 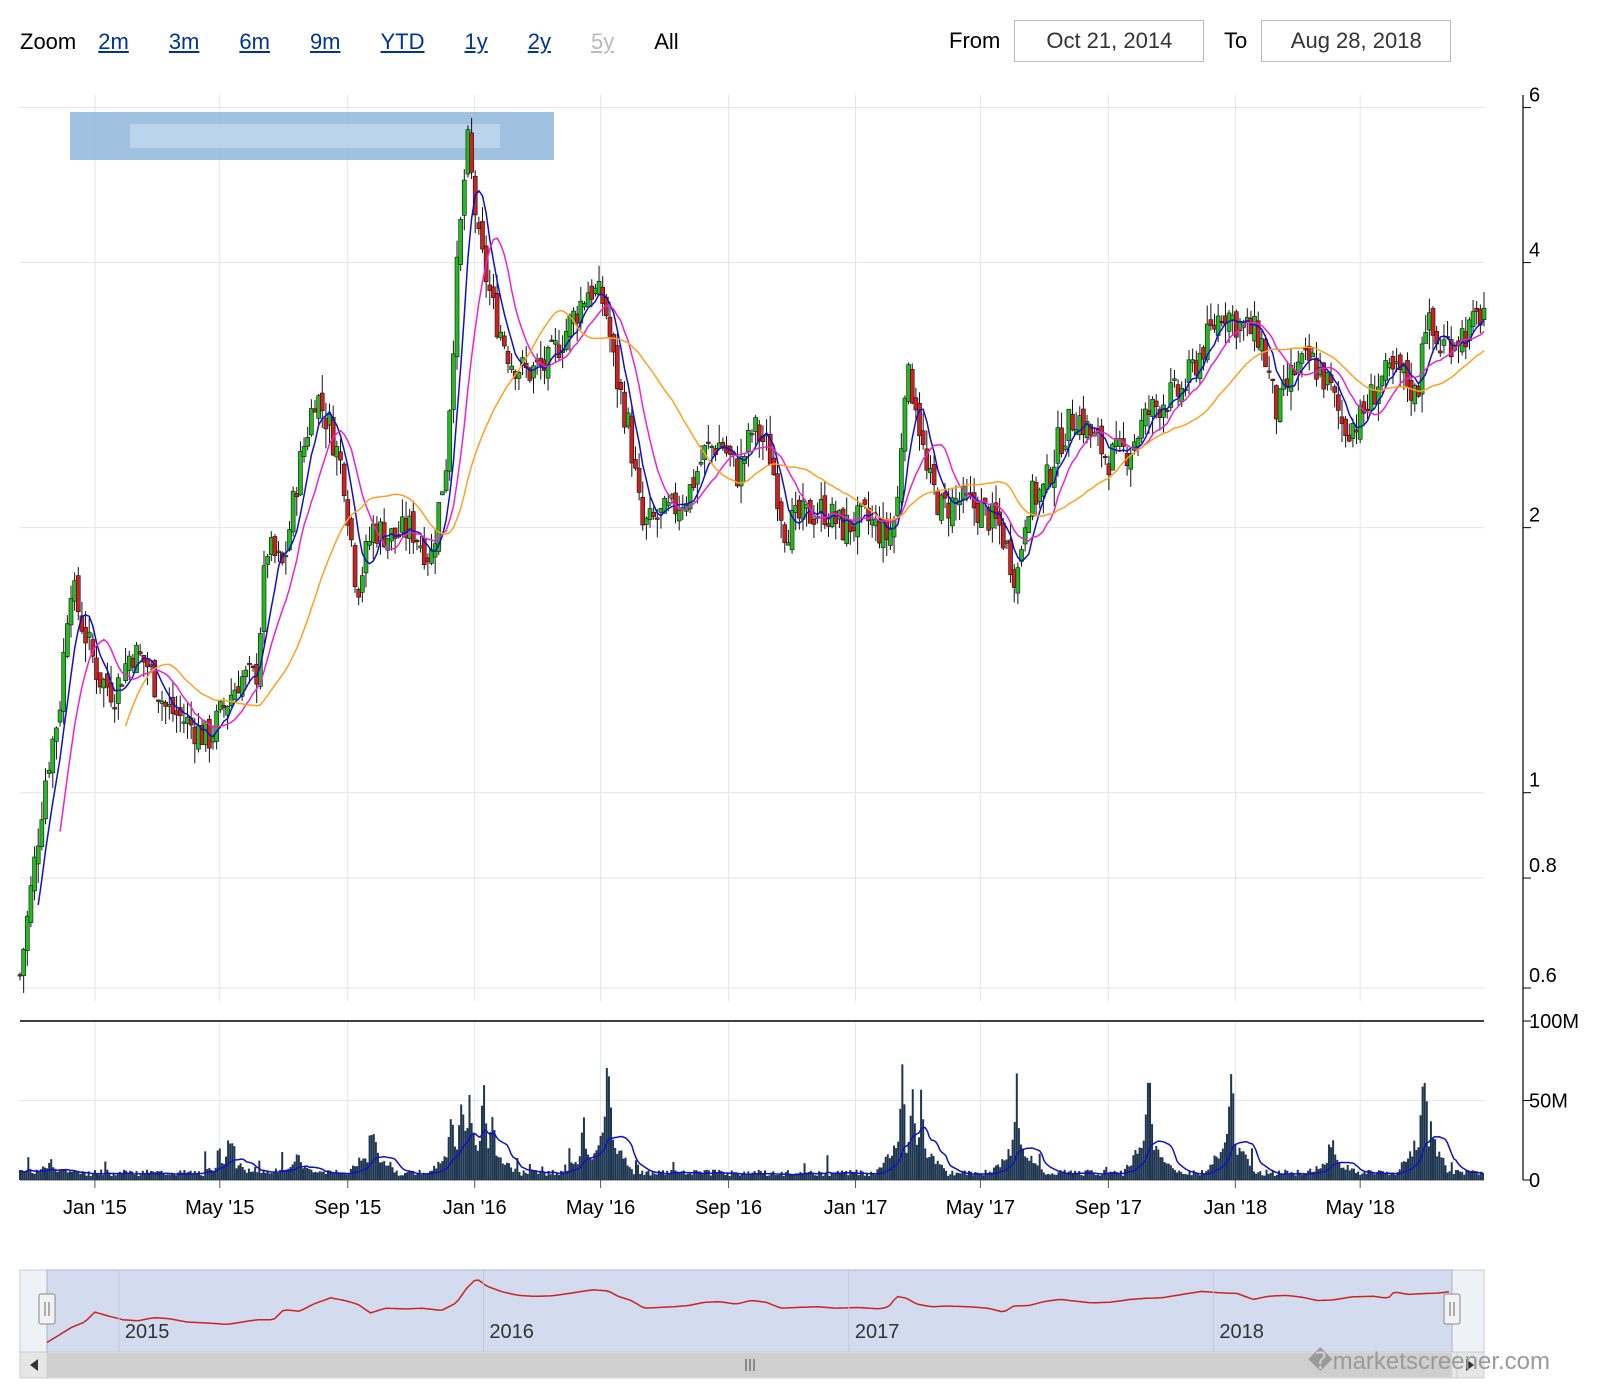 What do you see at coordinates (219, 1208) in the screenshot?
I see `x-tick-label: May '15` at bounding box center [219, 1208].